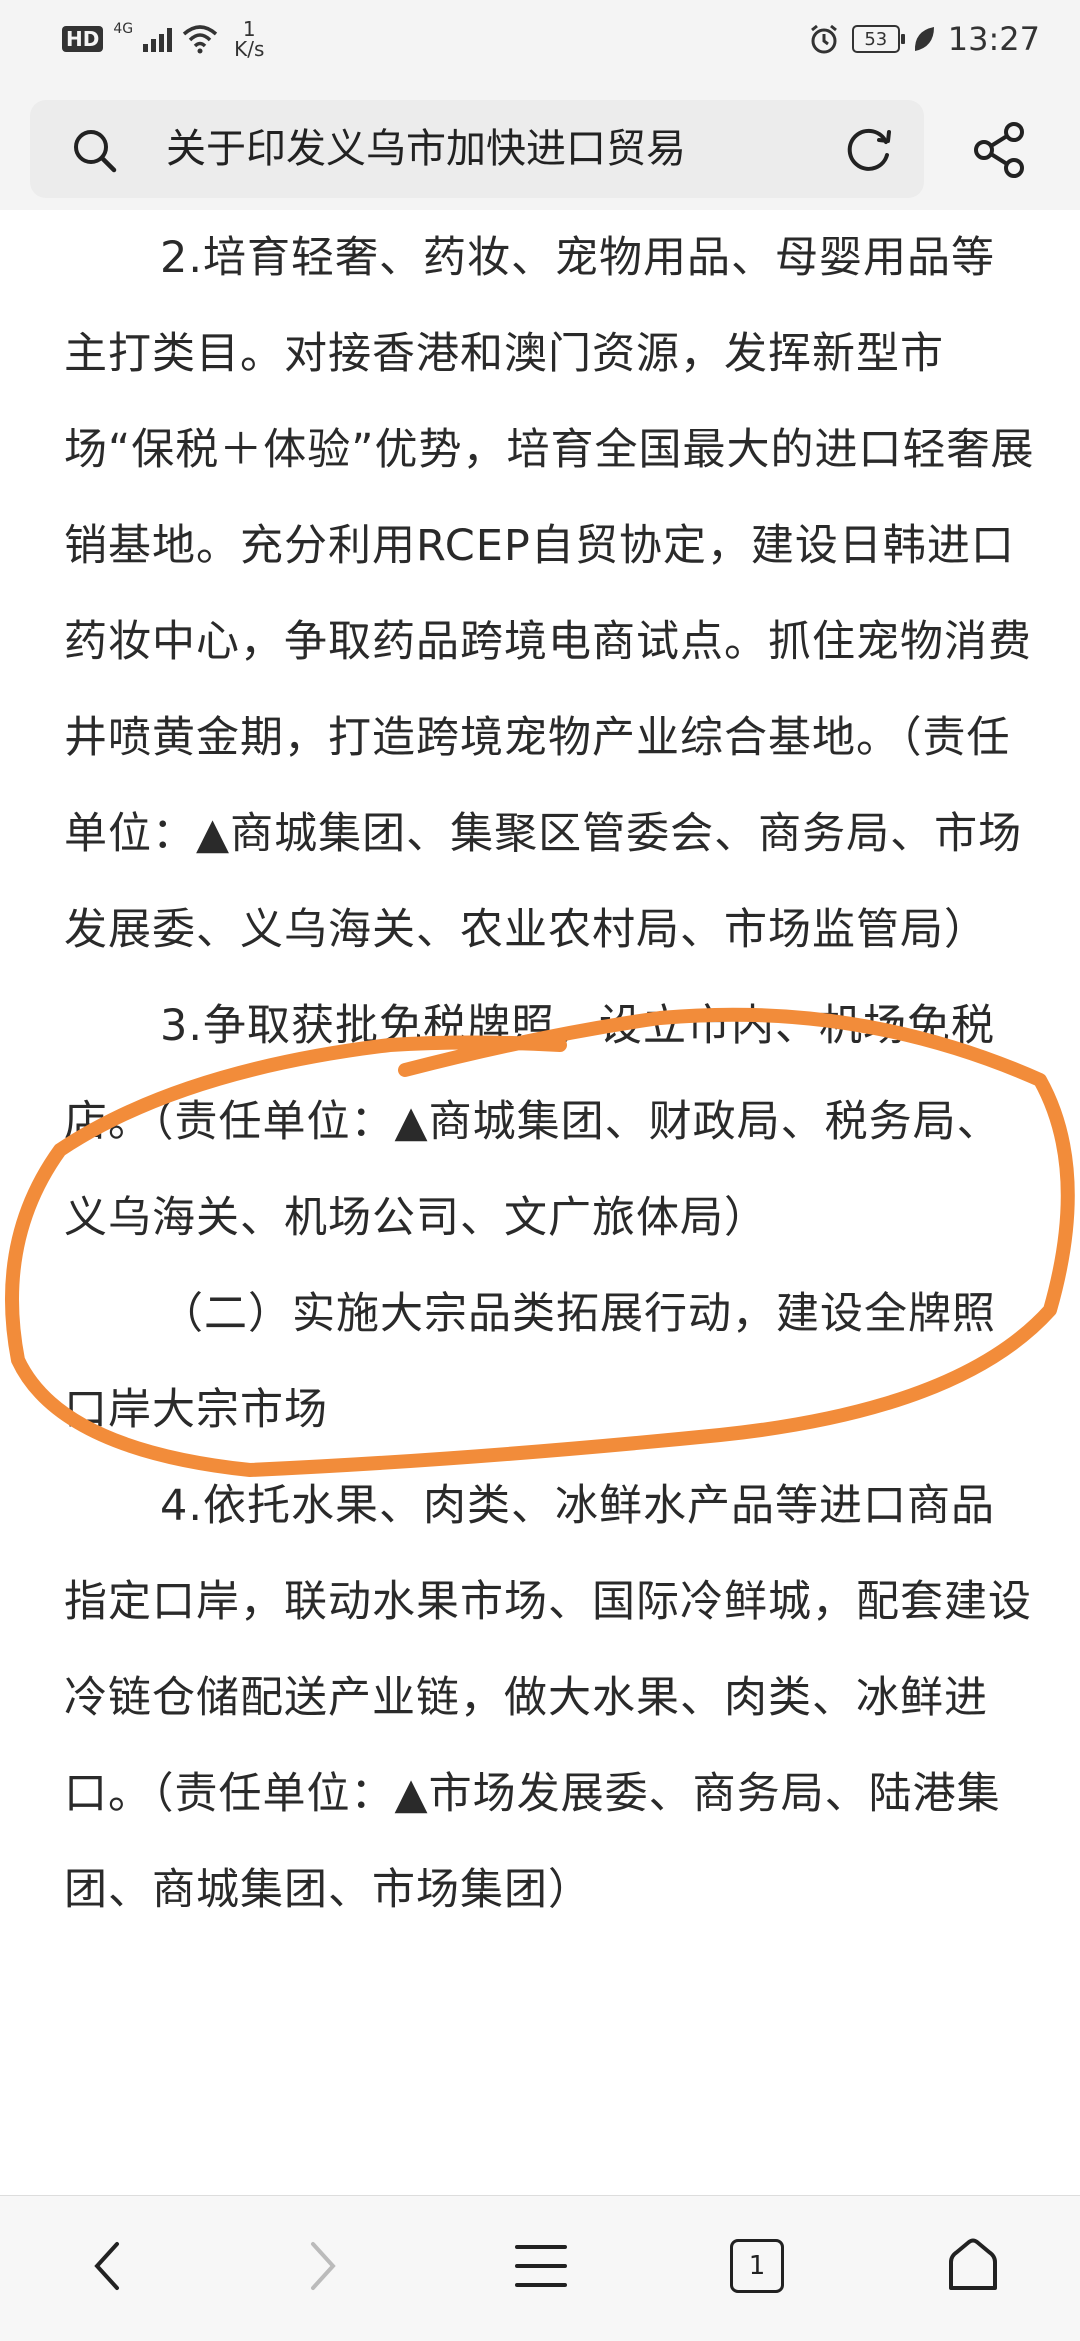 This screenshot has width=1080, height=2341. What do you see at coordinates (249, 29) in the screenshot?
I see `speed-value: 1` at bounding box center [249, 29].